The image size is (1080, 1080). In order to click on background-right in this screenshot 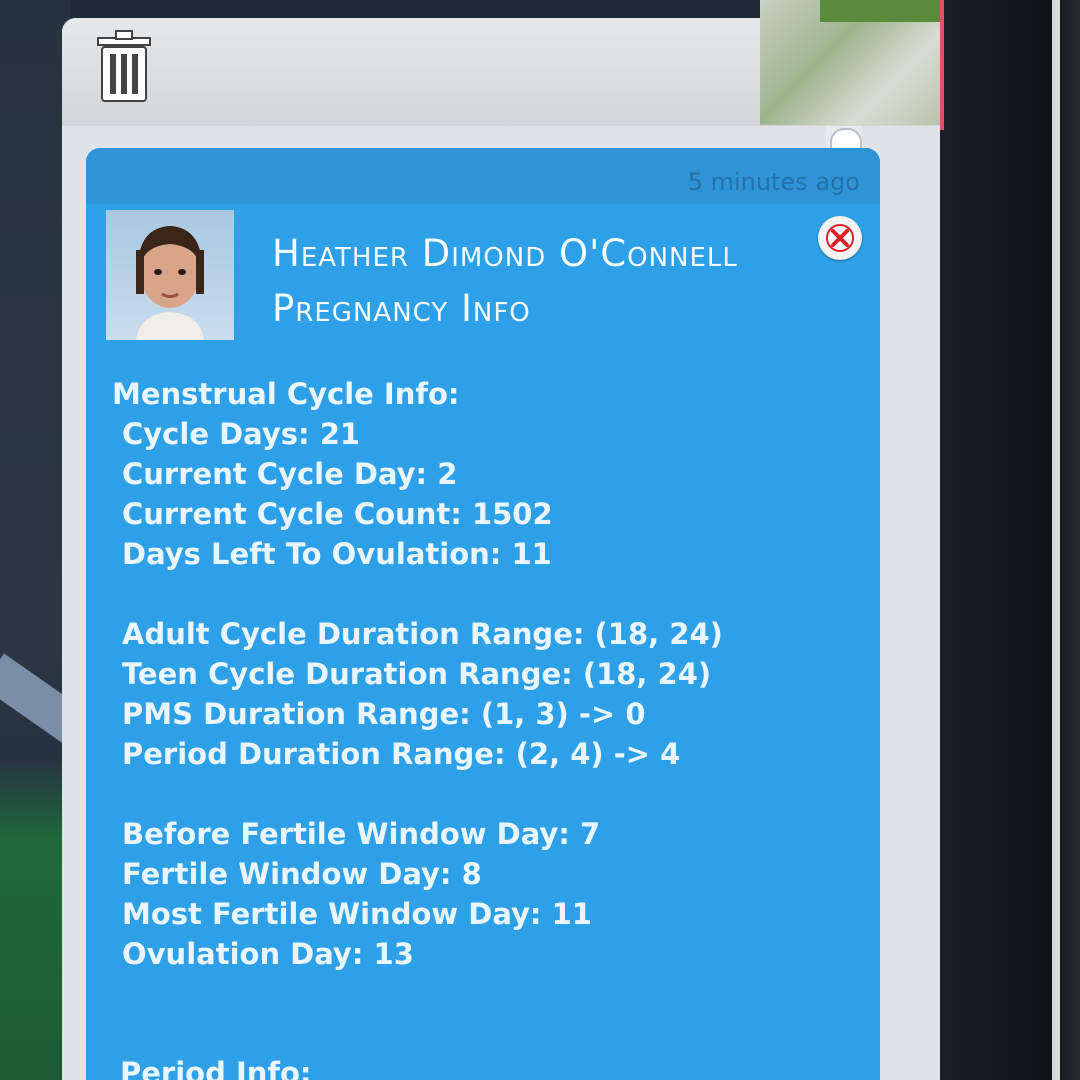, I will do `click(1010, 540)`.